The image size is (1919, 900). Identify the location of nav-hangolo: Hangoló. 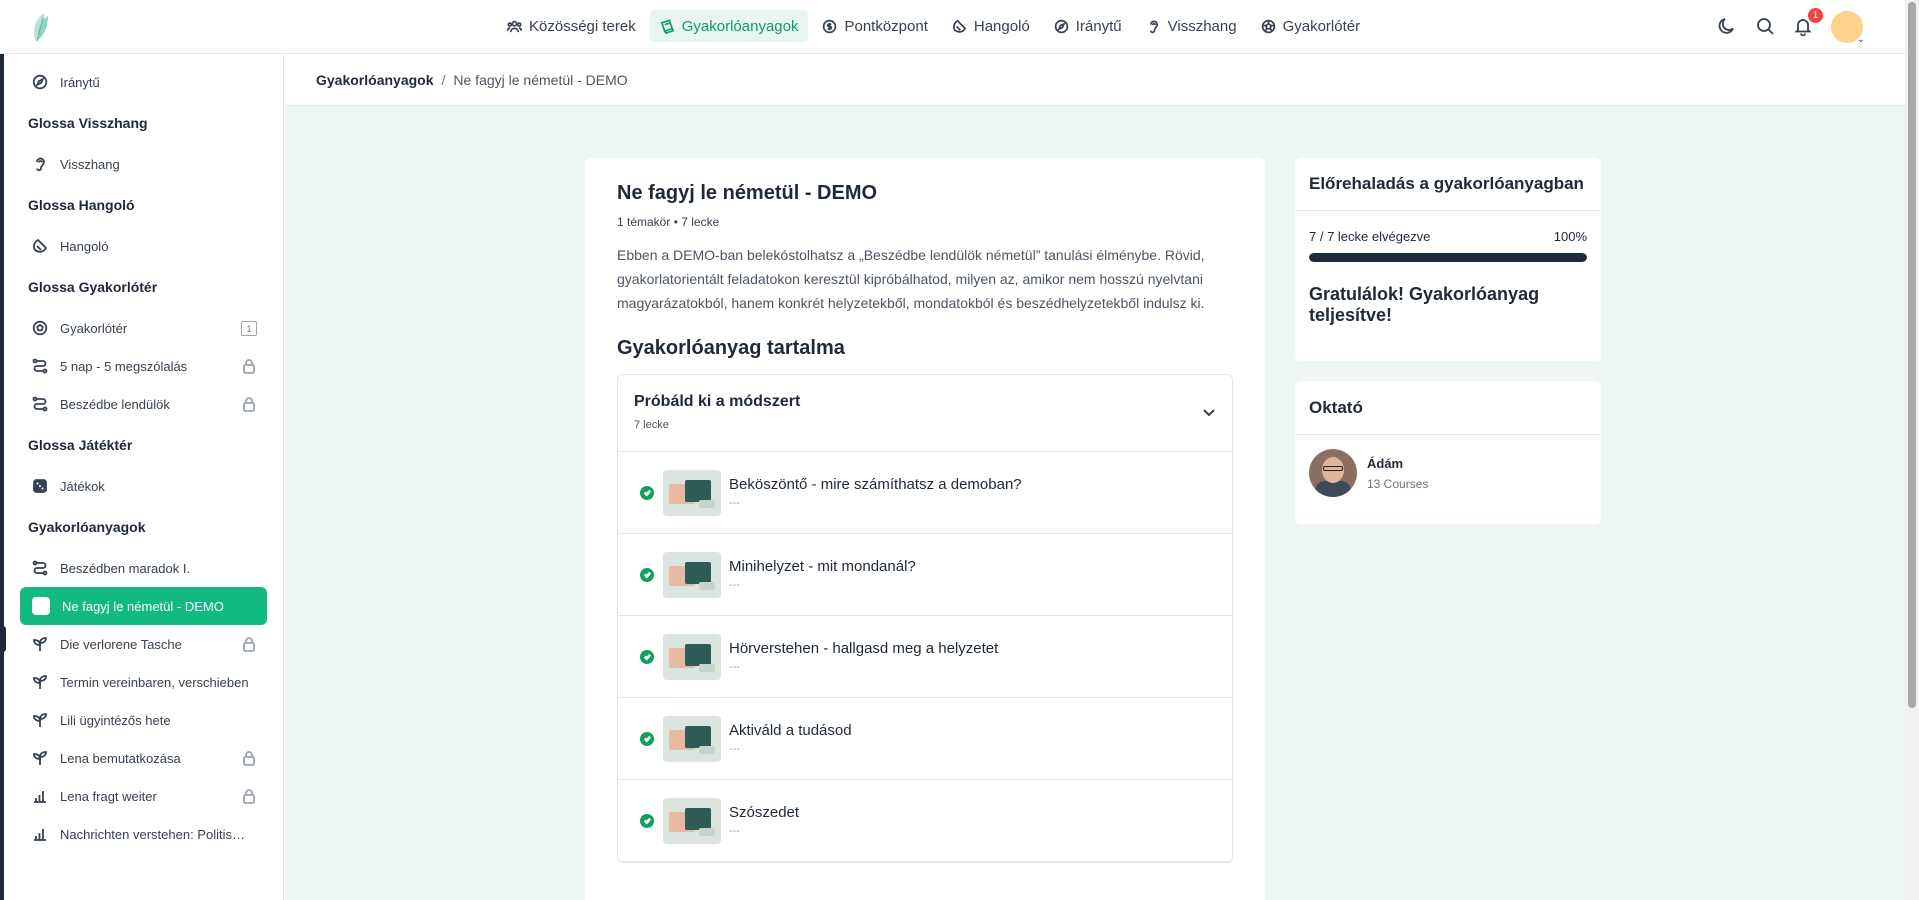
(991, 26).